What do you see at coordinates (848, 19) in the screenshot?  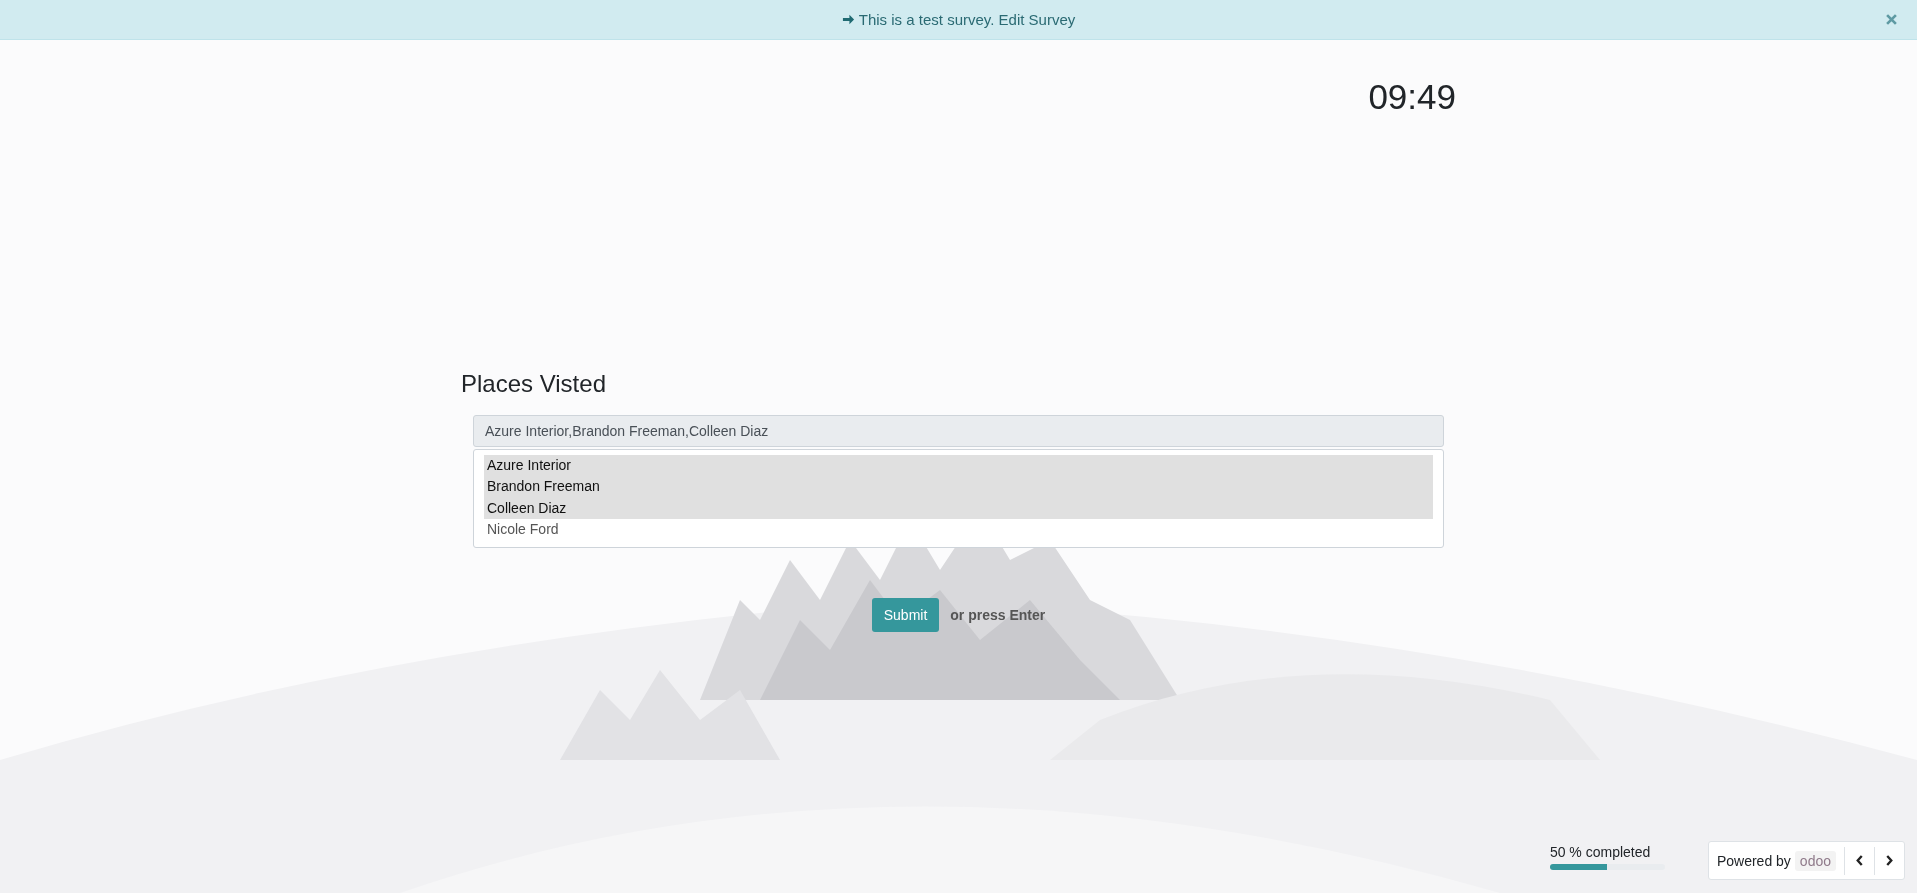 I see `arrow-right-icon` at bounding box center [848, 19].